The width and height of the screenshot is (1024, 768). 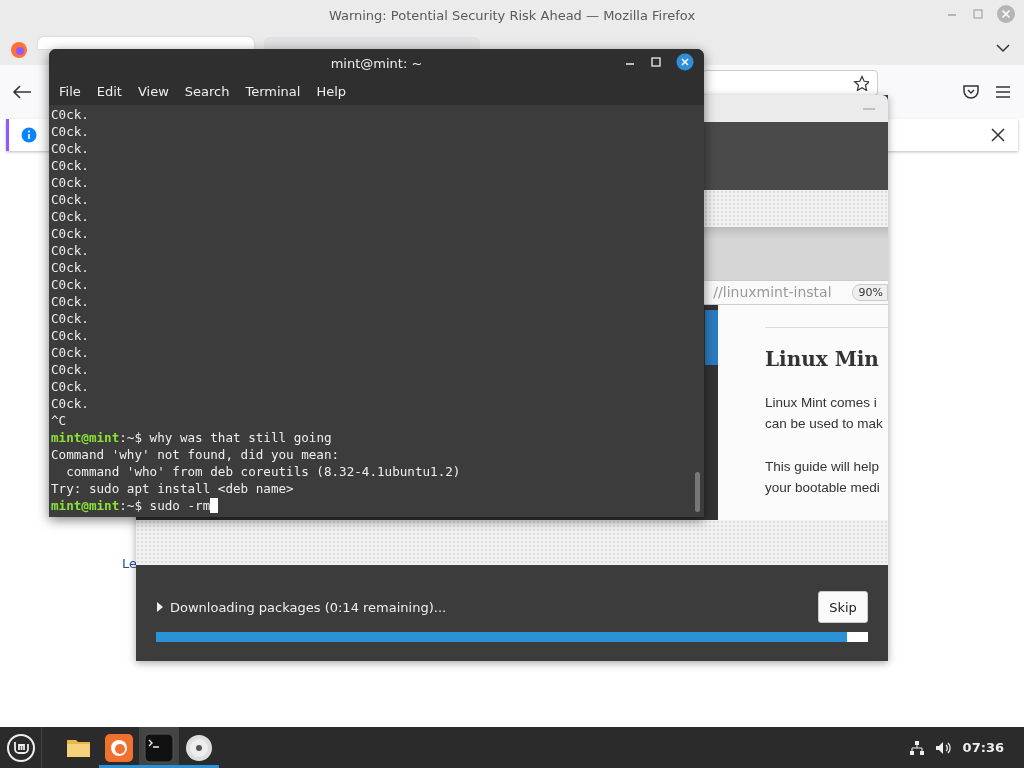 What do you see at coordinates (207, 91) in the screenshot?
I see `menu-item: Search` at bounding box center [207, 91].